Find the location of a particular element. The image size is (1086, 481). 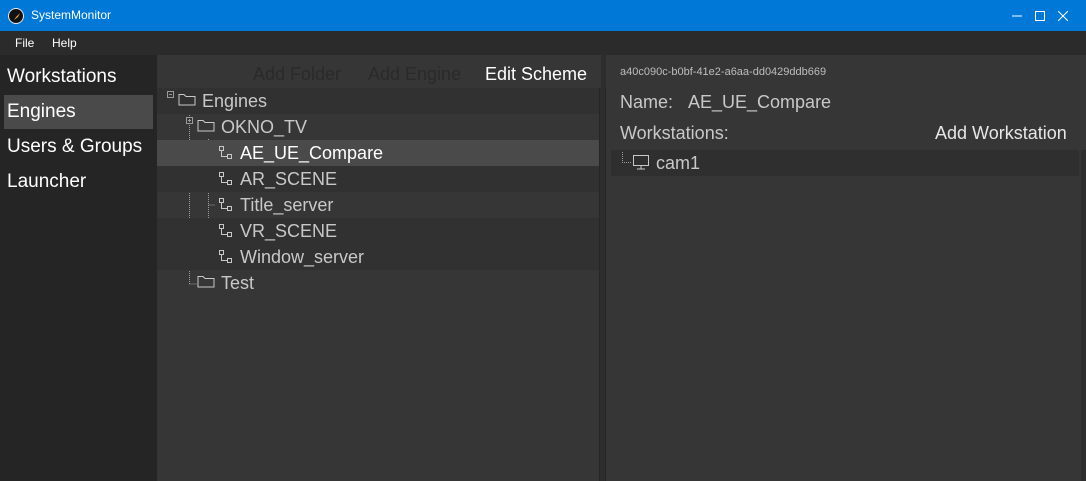

sidebar-item-engines: Engines is located at coordinates (78, 112).